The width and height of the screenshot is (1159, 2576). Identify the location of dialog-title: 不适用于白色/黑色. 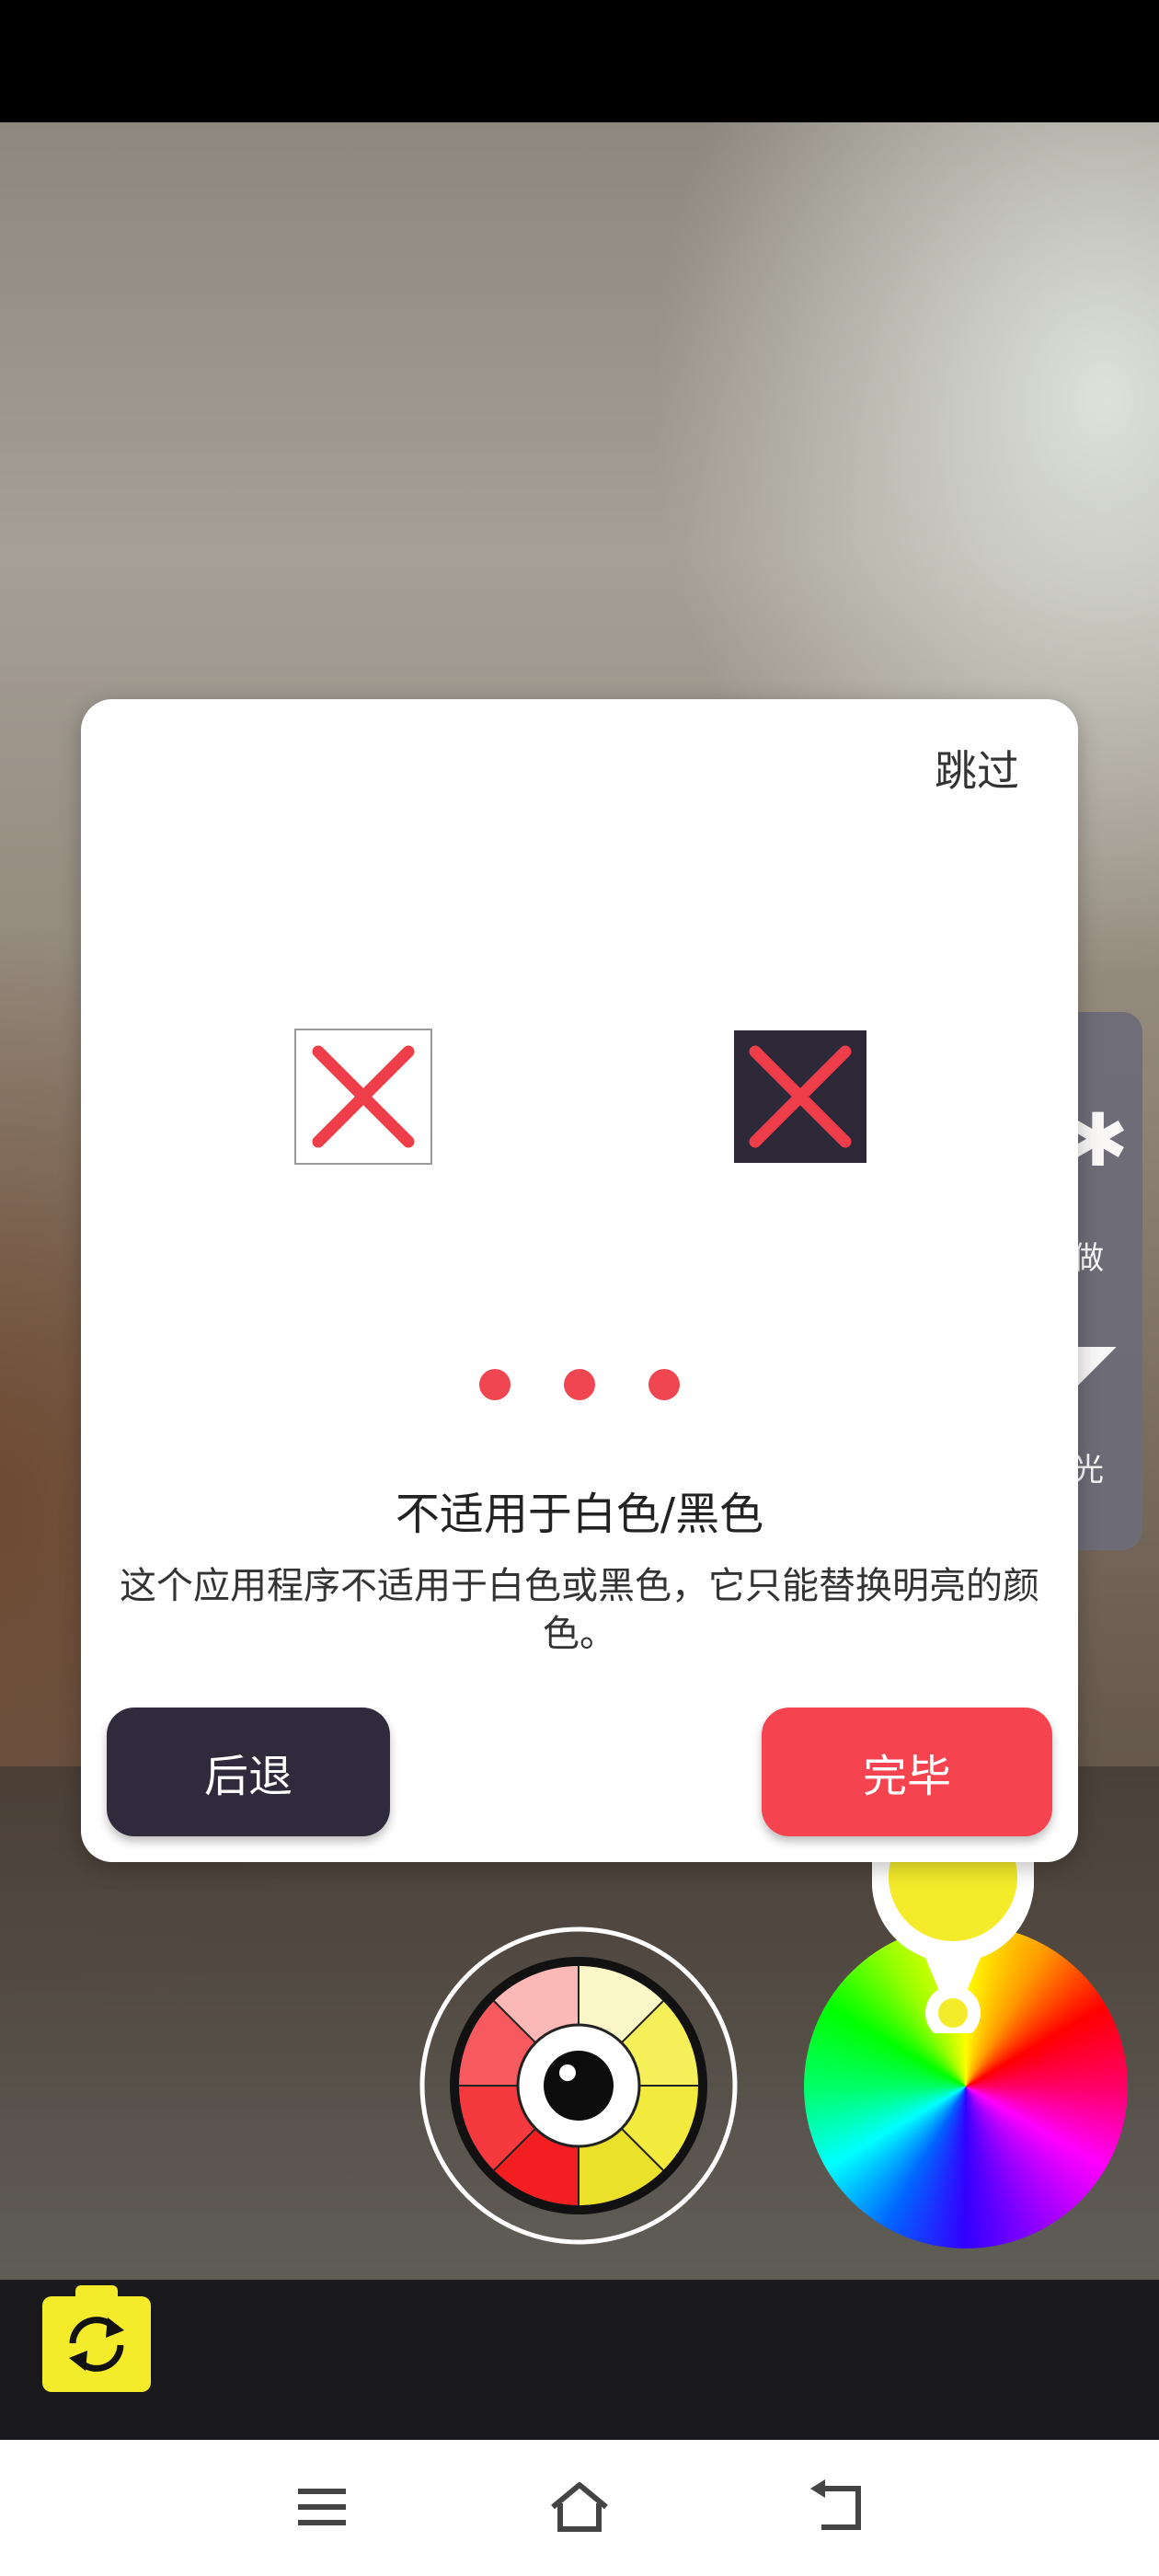
(579, 1514).